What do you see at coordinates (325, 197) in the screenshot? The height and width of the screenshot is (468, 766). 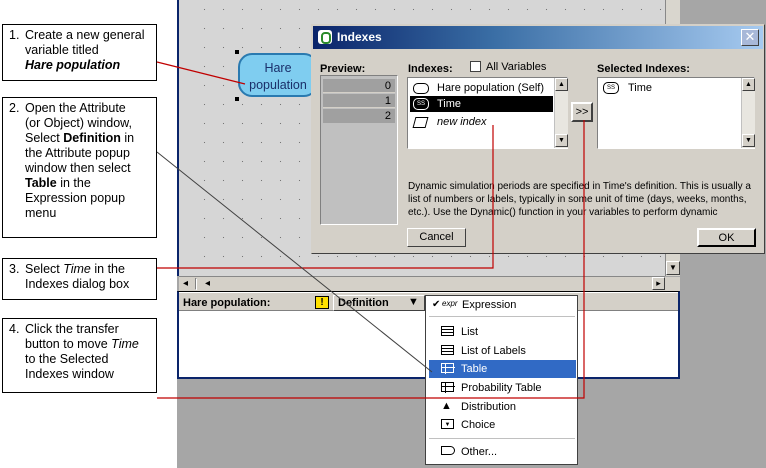 I see `callout-3-pointer` at bounding box center [325, 197].